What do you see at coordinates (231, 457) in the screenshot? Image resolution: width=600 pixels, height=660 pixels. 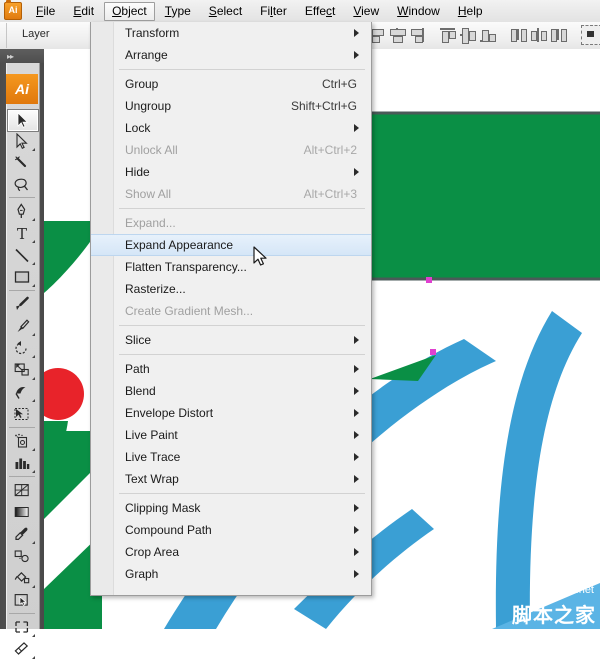 I see `menu-item-live-trace: Live Trace` at bounding box center [231, 457].